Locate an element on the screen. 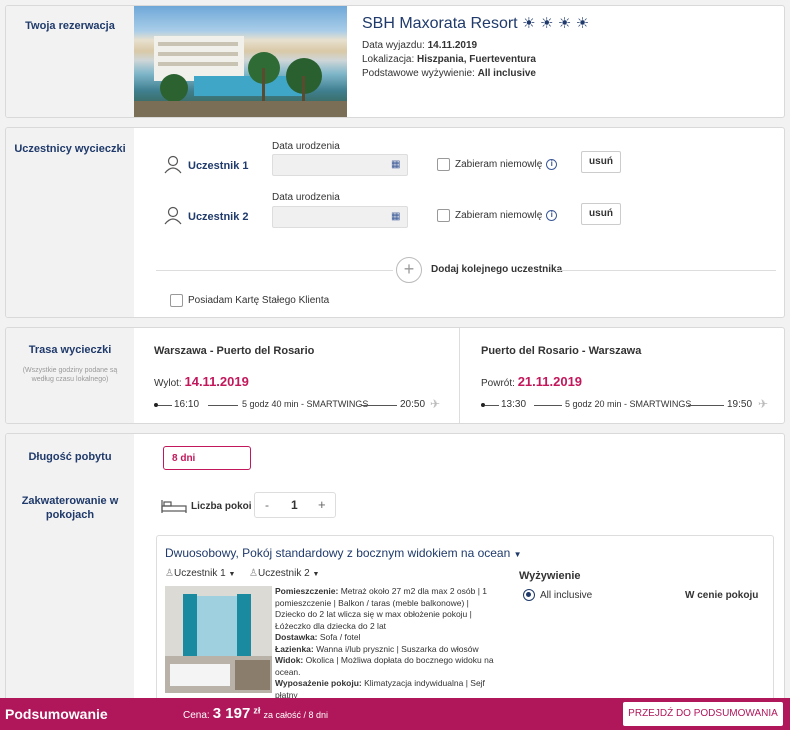 This screenshot has width=790, height=730. add-participant-link: Dodaj kolejnego uczestnika is located at coordinates (496, 269).